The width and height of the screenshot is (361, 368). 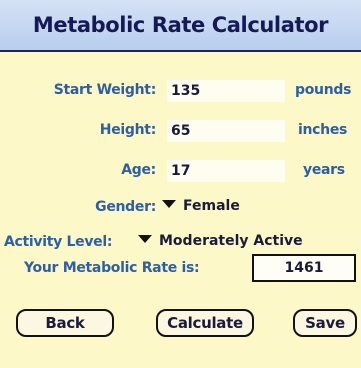 I want to click on start-weight-unit: pounds, so click(x=323, y=90).